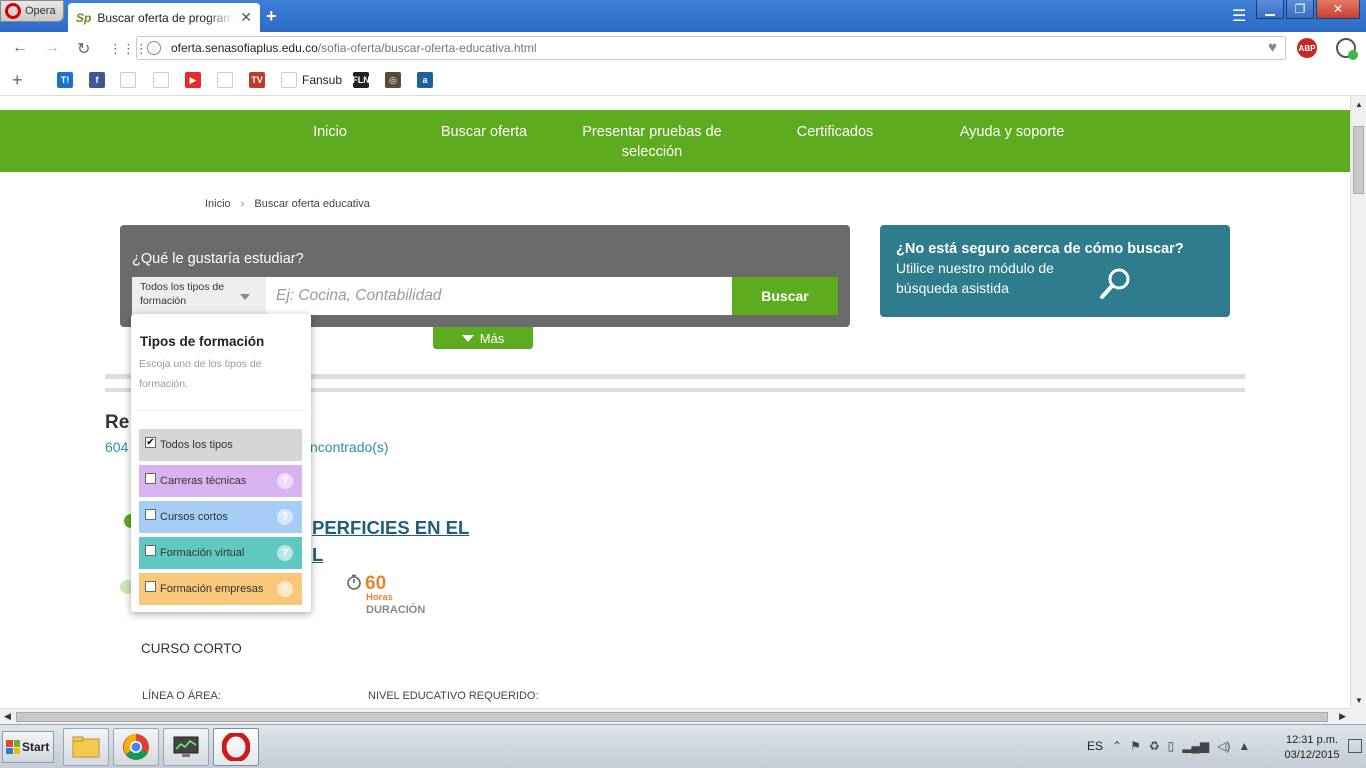 The image size is (1366, 768). What do you see at coordinates (1195, 746) in the screenshot?
I see `tray-network-icon: ▂▄▆` at bounding box center [1195, 746].